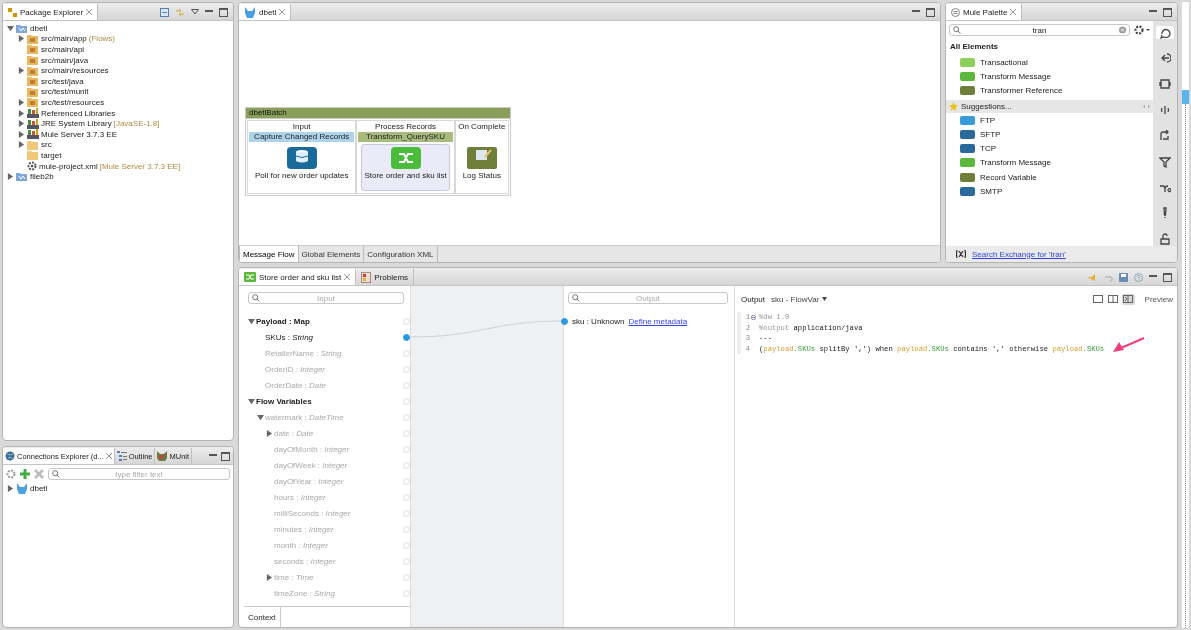 The image size is (1191, 630). Describe the element at coordinates (76, 124) in the screenshot. I see `tree-item: JRE System Library` at that location.